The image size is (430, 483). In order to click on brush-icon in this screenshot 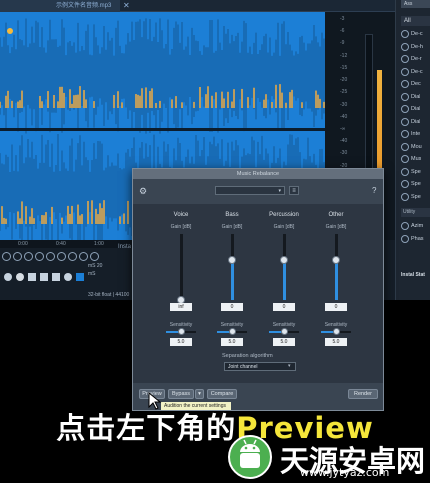, I will do `click(72, 256)`.